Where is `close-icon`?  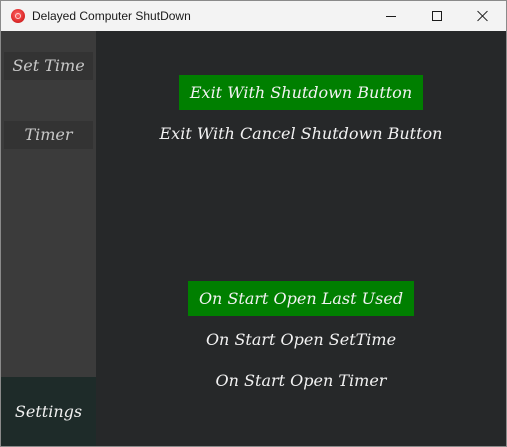 close-icon is located at coordinates (483, 16).